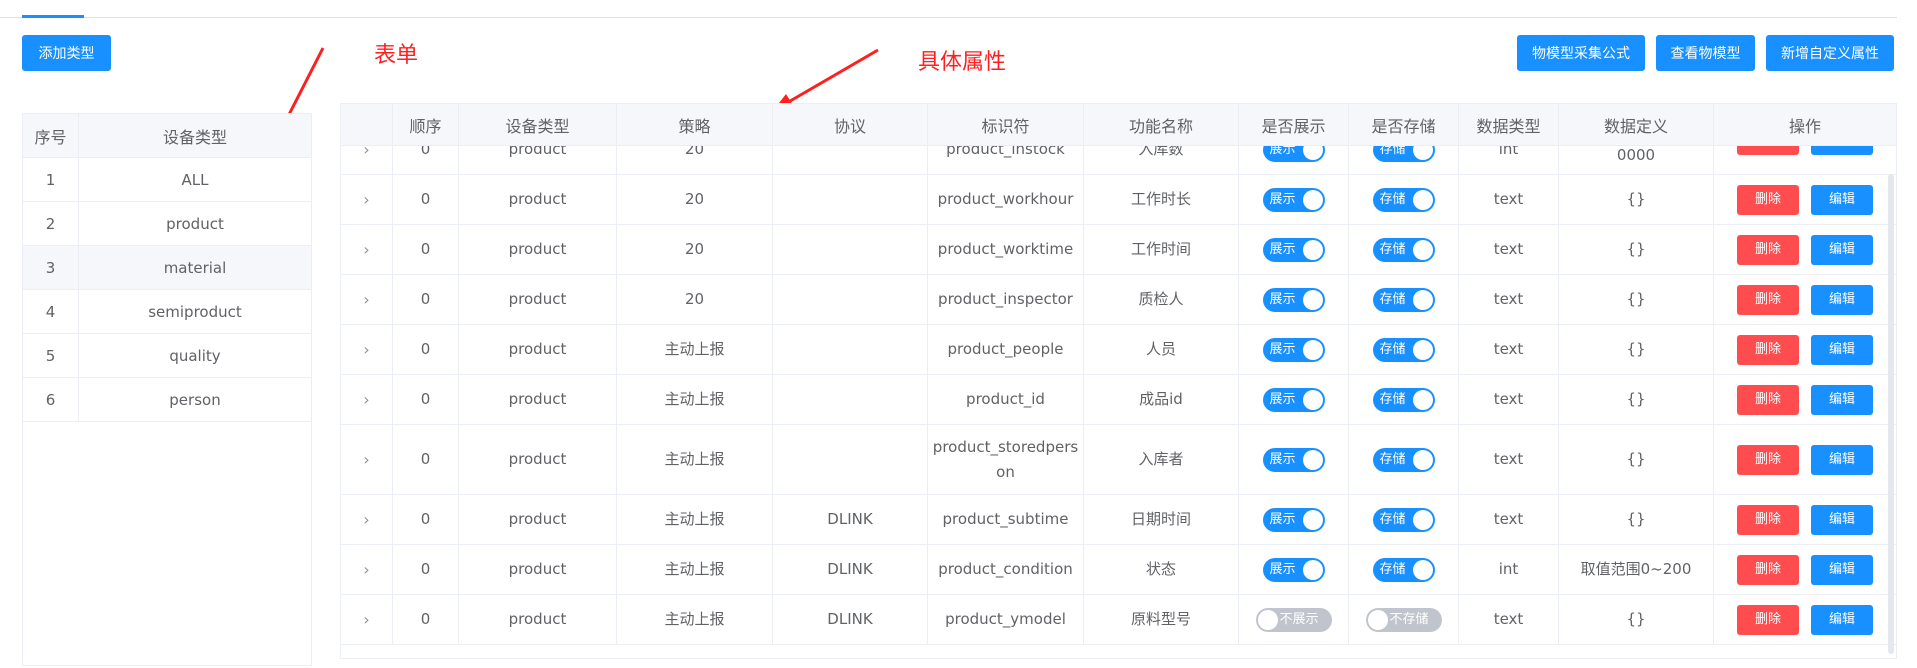 Image resolution: width=1917 pixels, height=668 pixels. Describe the element at coordinates (1006, 249) in the screenshot. I see `cell-identifier: product_worktime` at that location.